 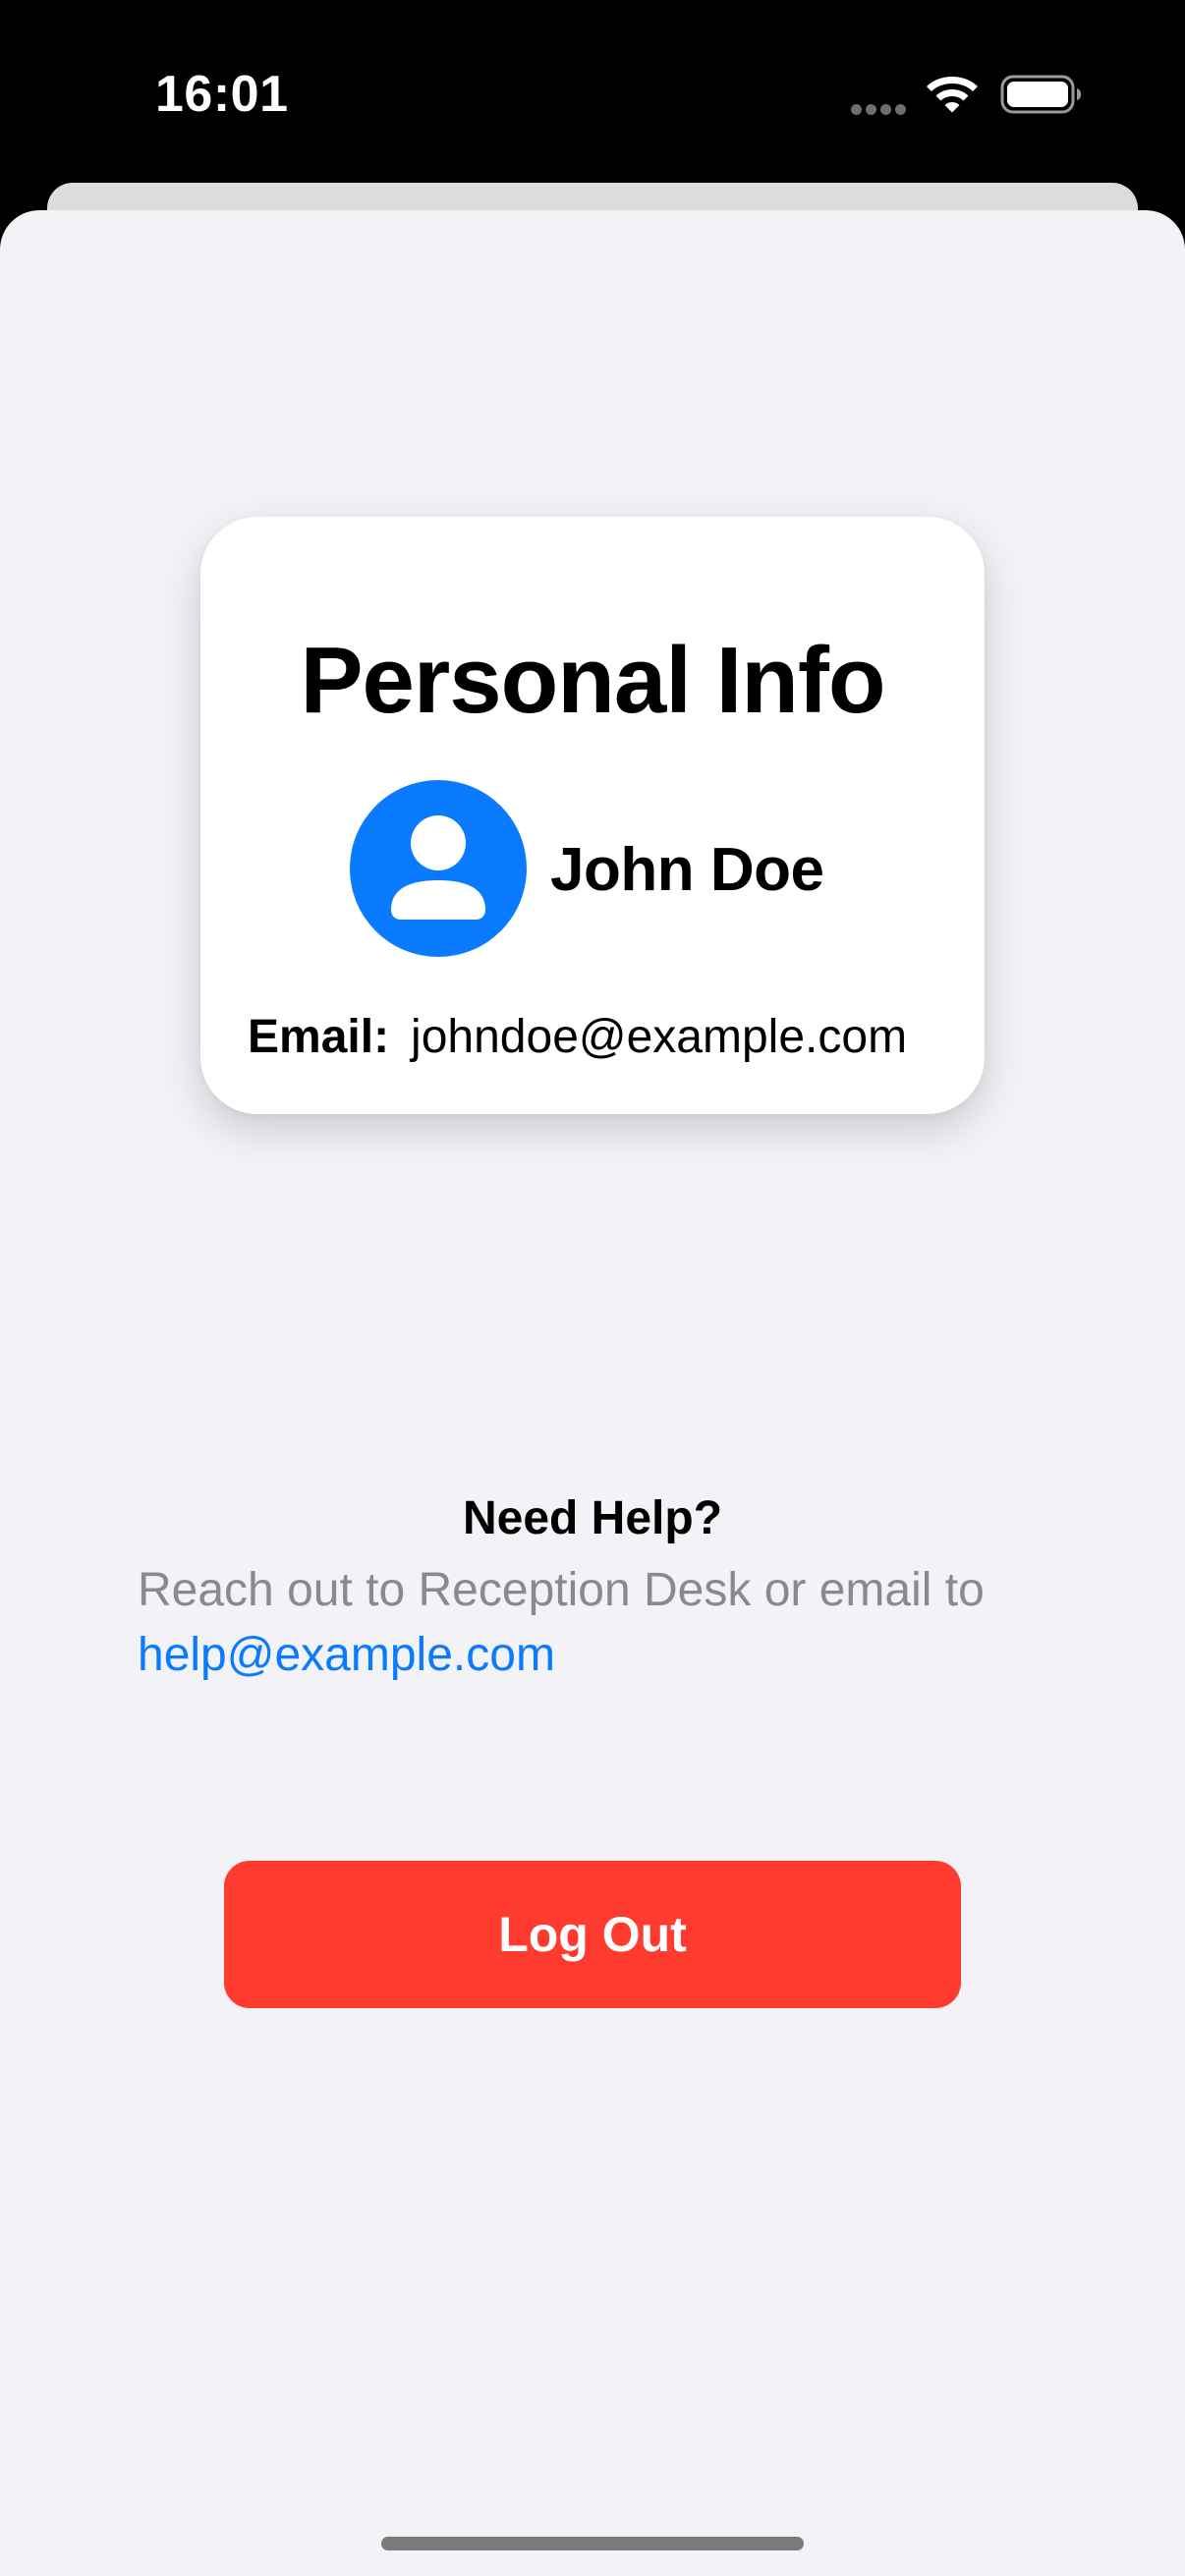 I want to click on card-title: Personal Info, so click(x=592, y=680).